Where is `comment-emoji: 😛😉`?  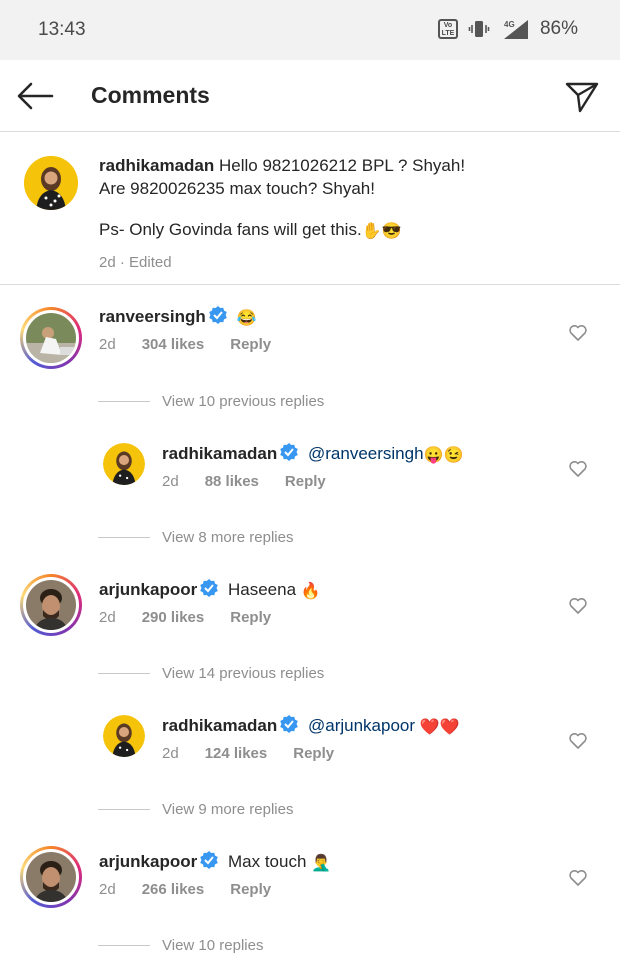 comment-emoji: 😛😉 is located at coordinates (443, 455).